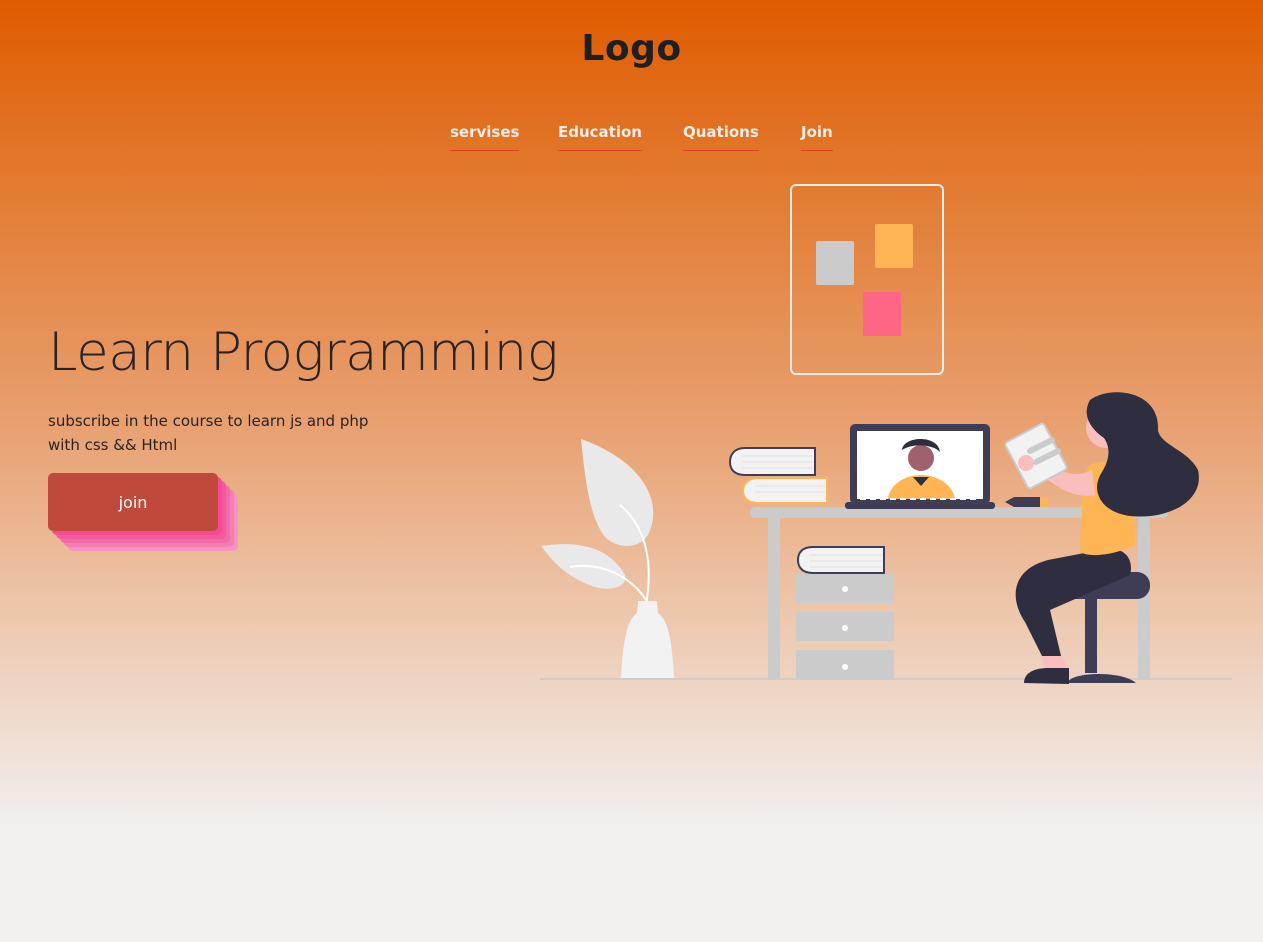 This screenshot has width=1263, height=942. What do you see at coordinates (817, 137) in the screenshot?
I see `nav-link-join: Join` at bounding box center [817, 137].